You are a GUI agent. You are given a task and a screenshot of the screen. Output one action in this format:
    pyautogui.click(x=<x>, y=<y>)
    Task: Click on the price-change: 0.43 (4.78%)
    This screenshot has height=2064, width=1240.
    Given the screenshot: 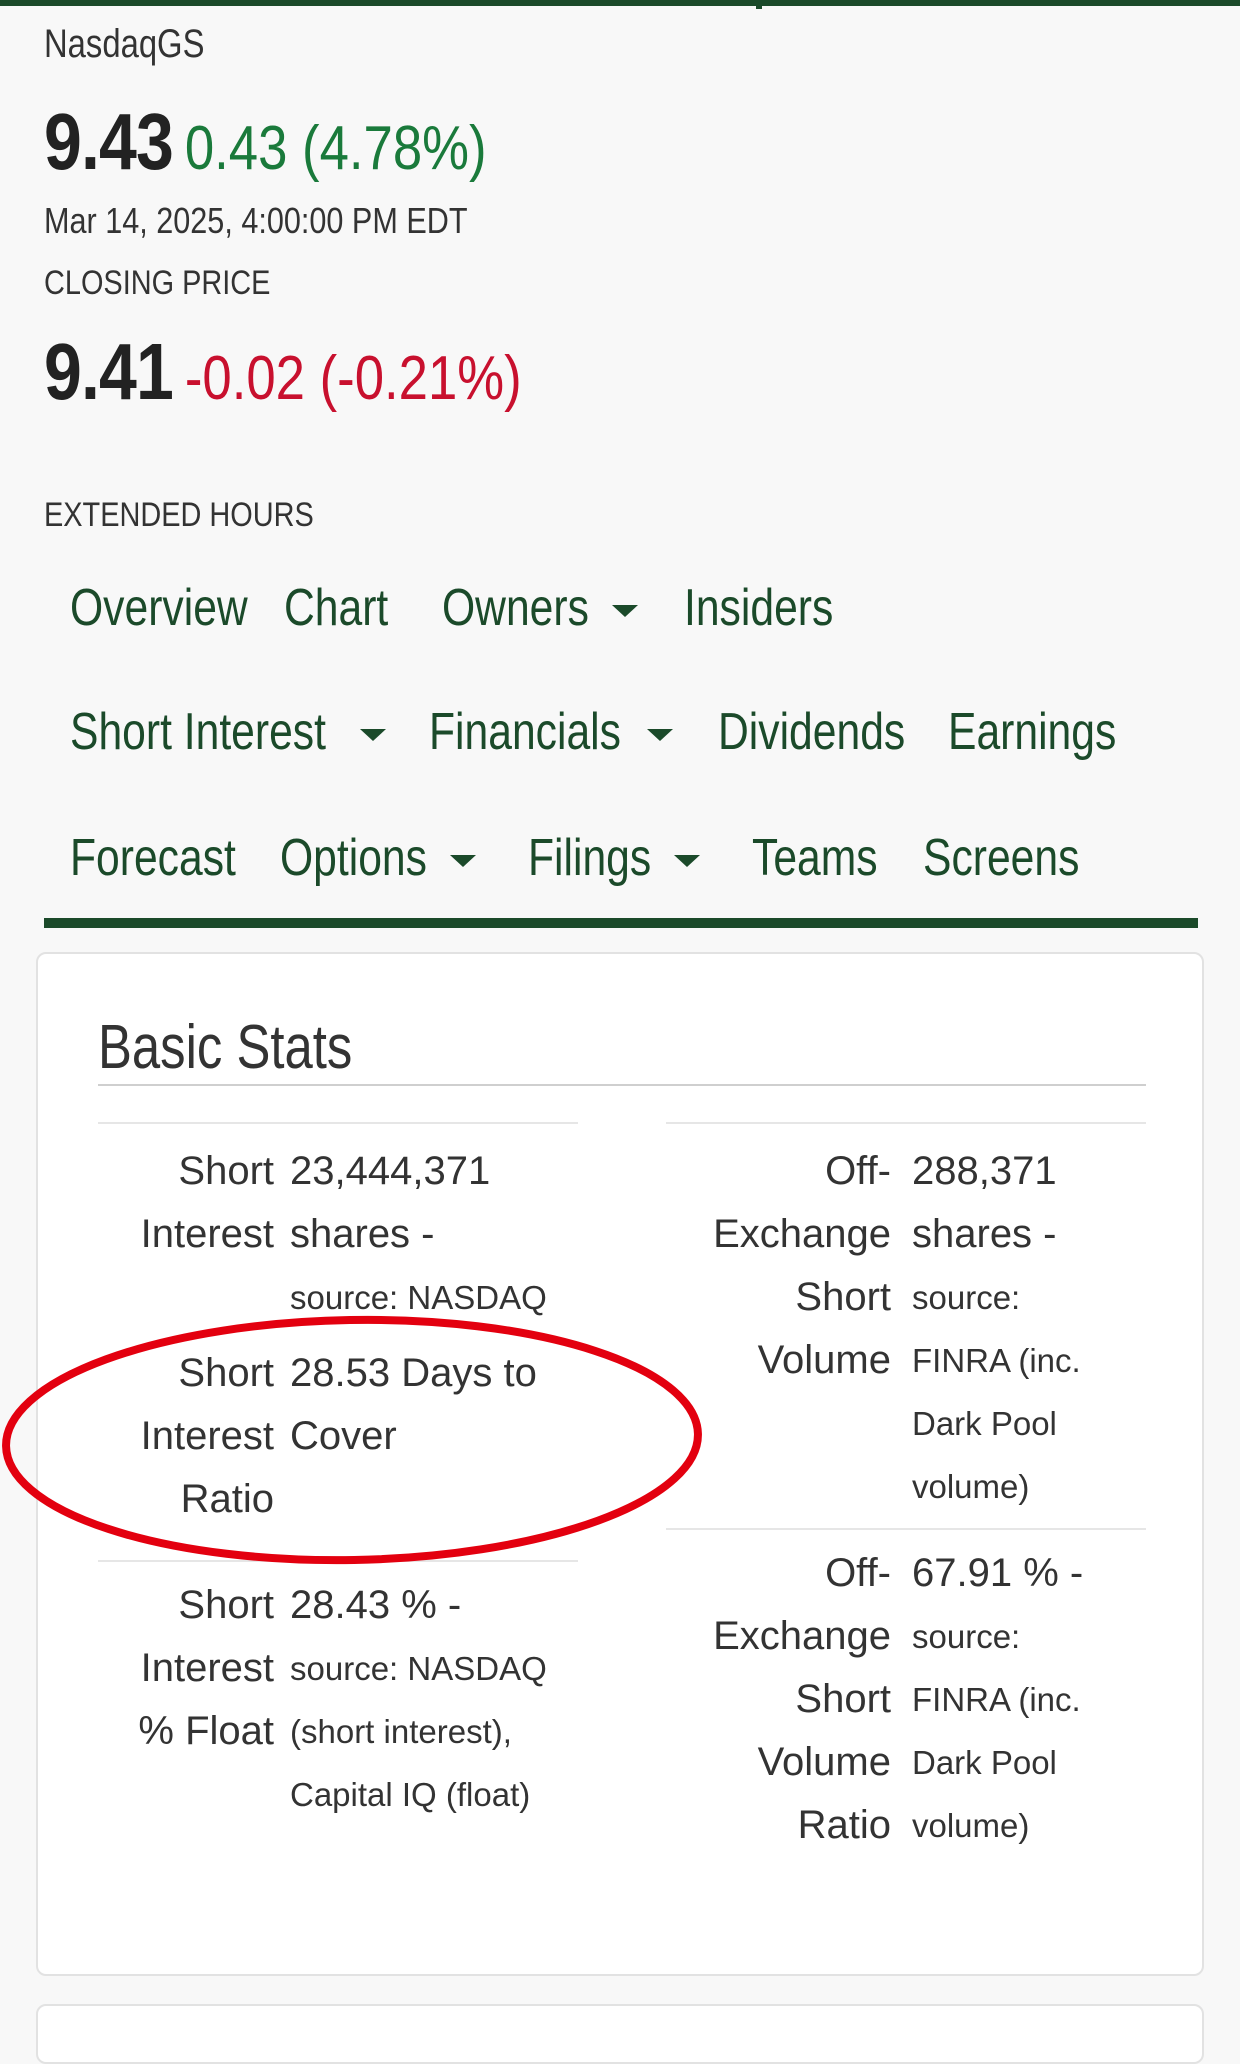 What is the action you would take?
    pyautogui.click(x=335, y=148)
    